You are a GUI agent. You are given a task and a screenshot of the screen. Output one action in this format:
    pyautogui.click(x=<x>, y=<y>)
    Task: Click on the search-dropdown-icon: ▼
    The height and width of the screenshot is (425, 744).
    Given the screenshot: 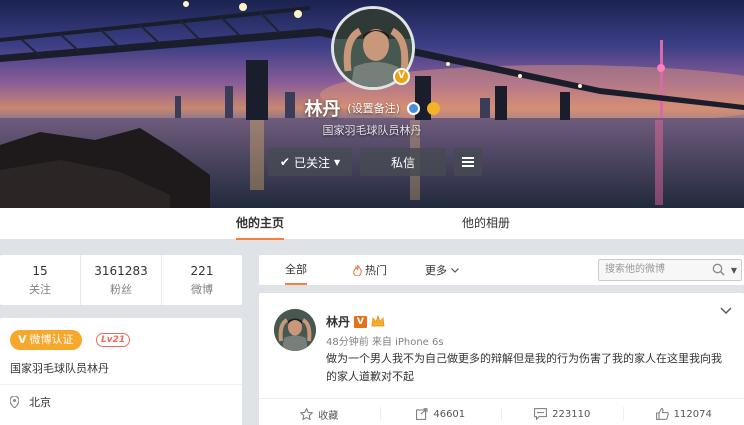 What is the action you would take?
    pyautogui.click(x=734, y=271)
    